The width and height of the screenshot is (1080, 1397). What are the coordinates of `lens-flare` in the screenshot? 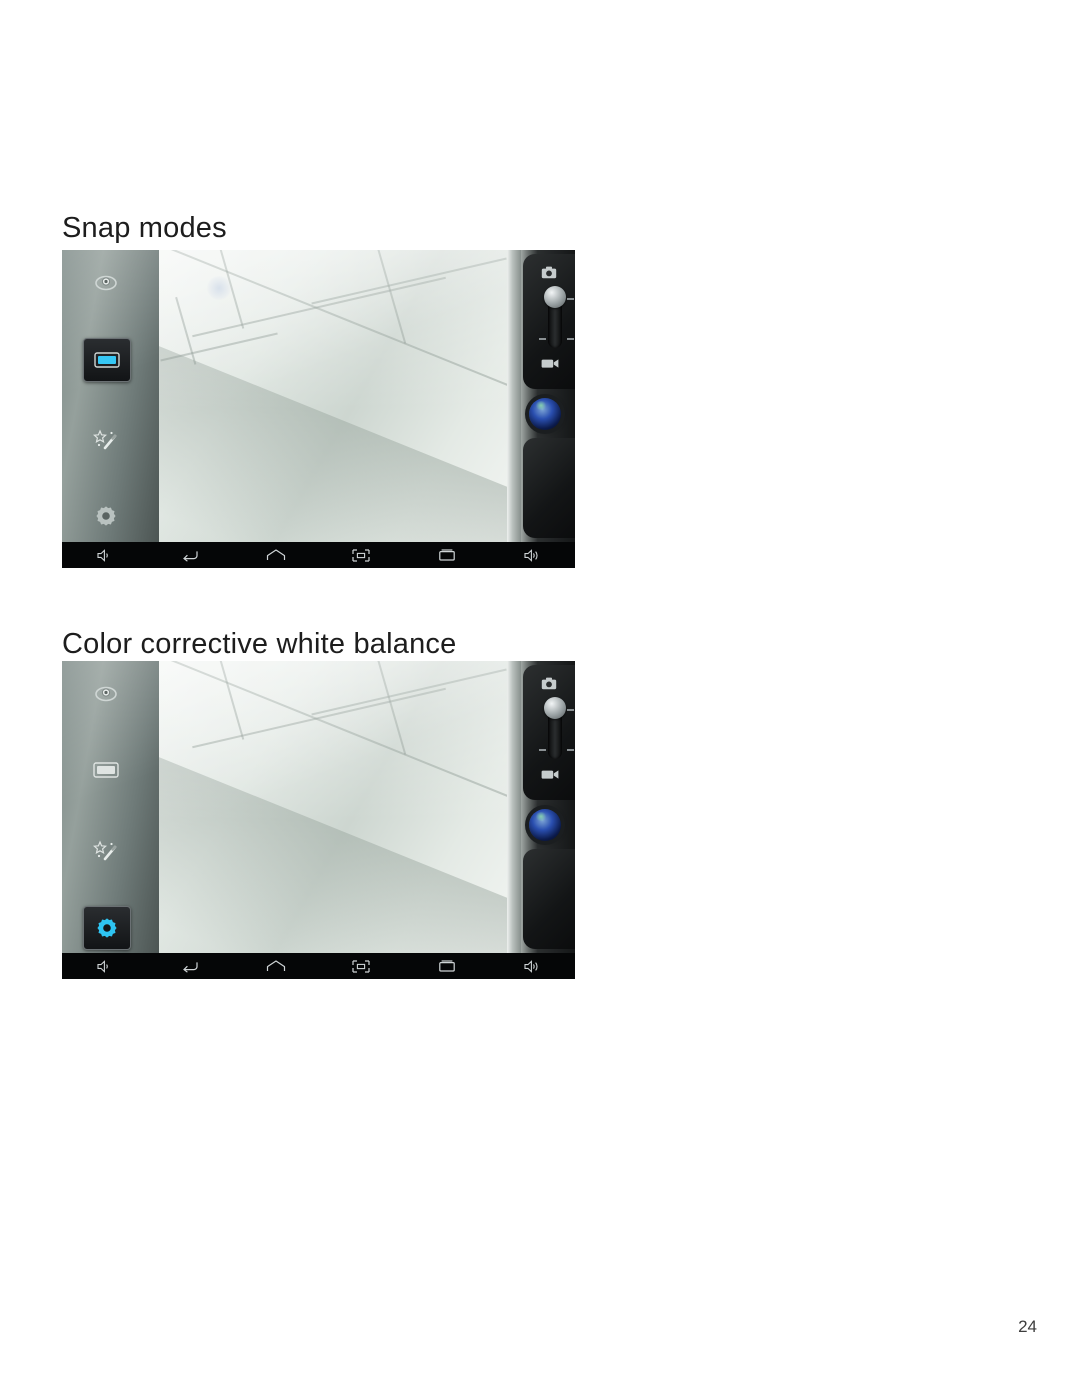 It's located at (219, 288).